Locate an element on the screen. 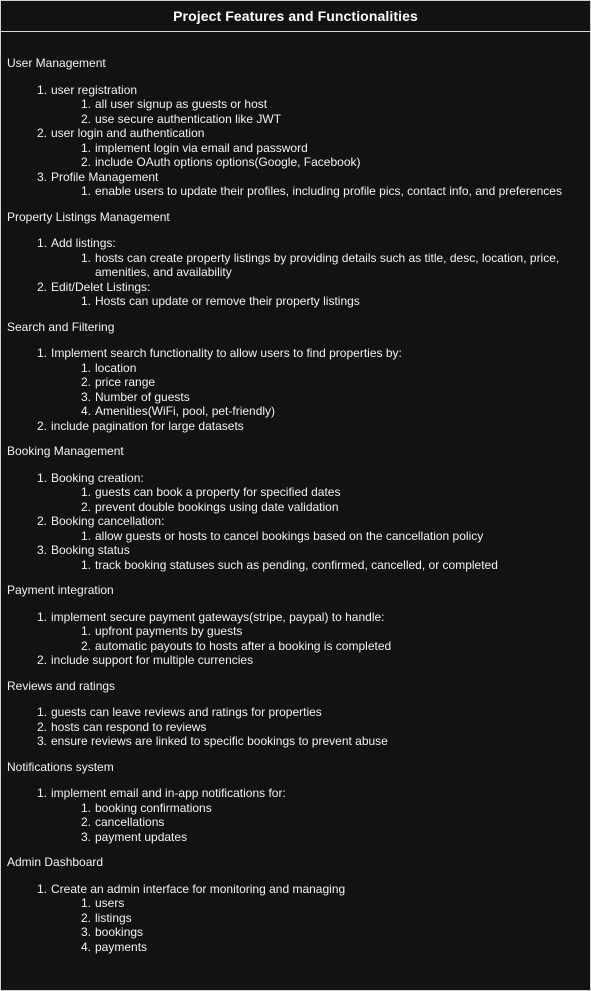  section-heading: User Management is located at coordinates (56, 63).